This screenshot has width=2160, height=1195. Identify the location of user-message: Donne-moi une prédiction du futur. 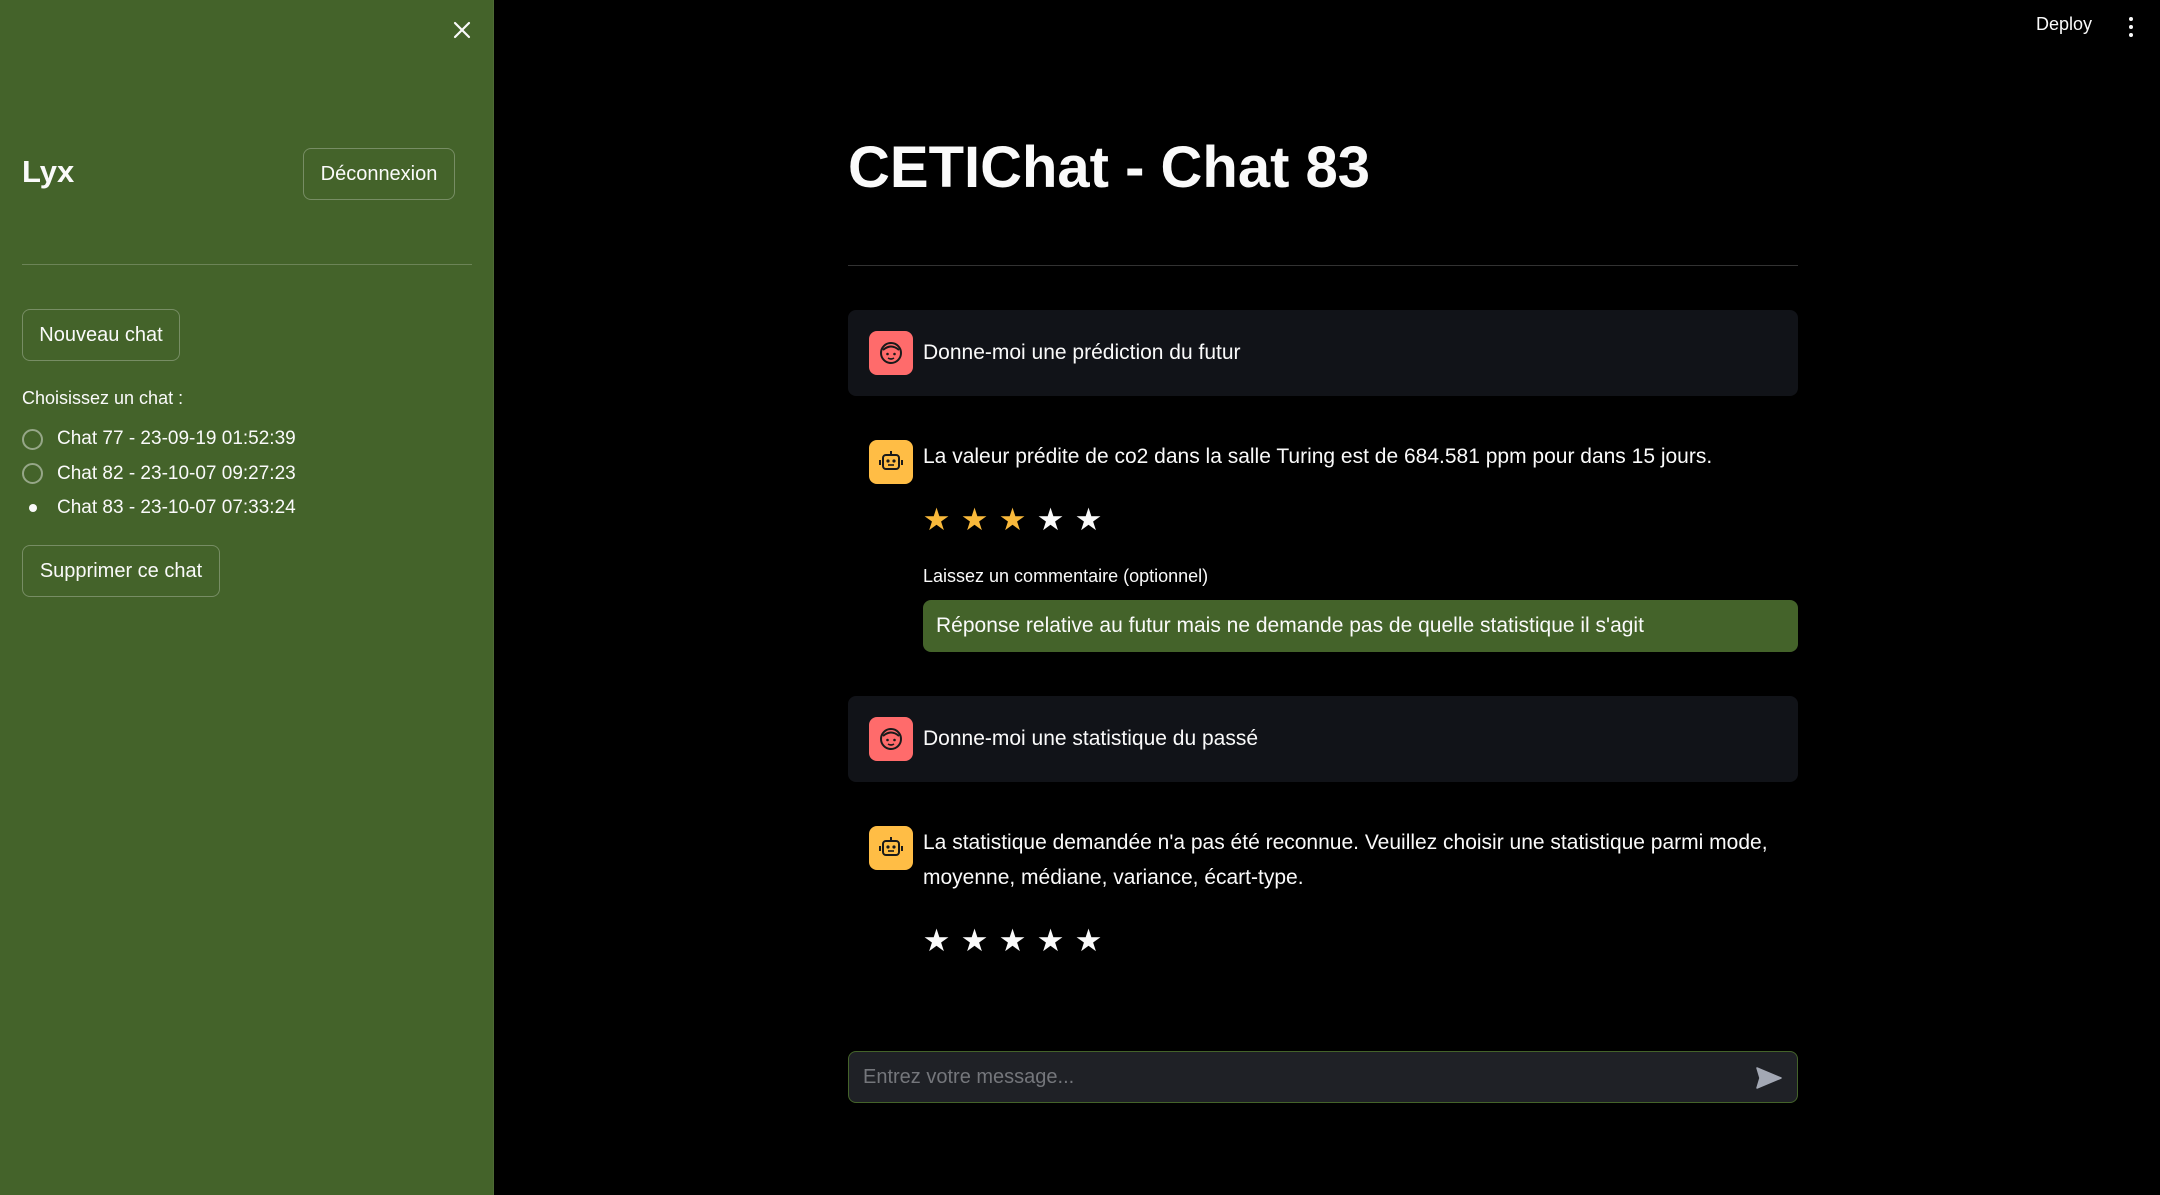
(1323, 353).